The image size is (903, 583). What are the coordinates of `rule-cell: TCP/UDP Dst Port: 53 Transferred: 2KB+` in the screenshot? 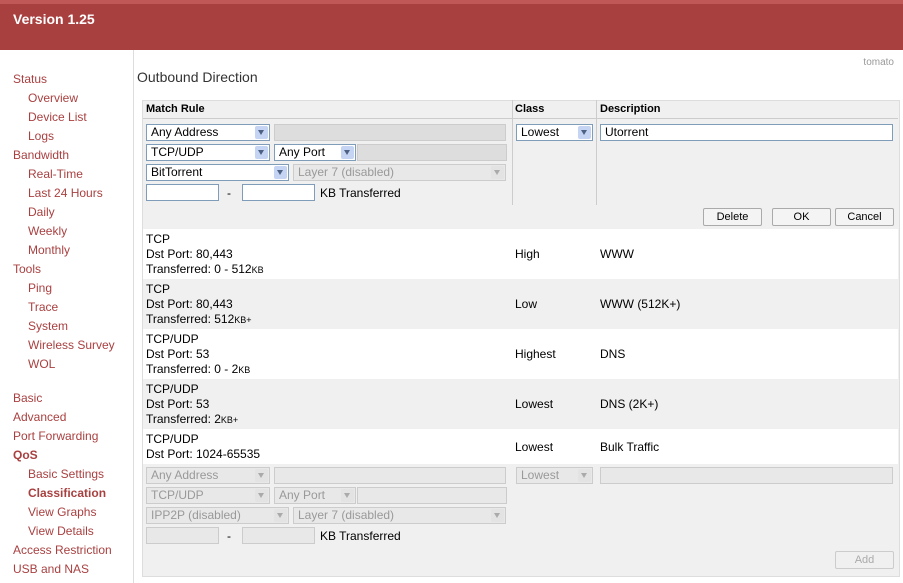 It's located at (192, 404).